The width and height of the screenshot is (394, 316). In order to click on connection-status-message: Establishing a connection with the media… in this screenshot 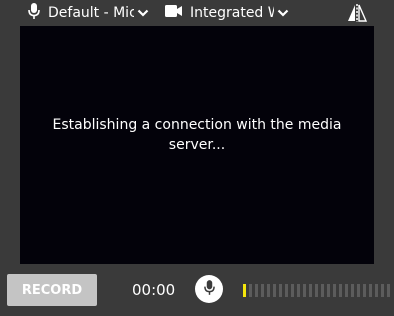, I will do `click(197, 135)`.